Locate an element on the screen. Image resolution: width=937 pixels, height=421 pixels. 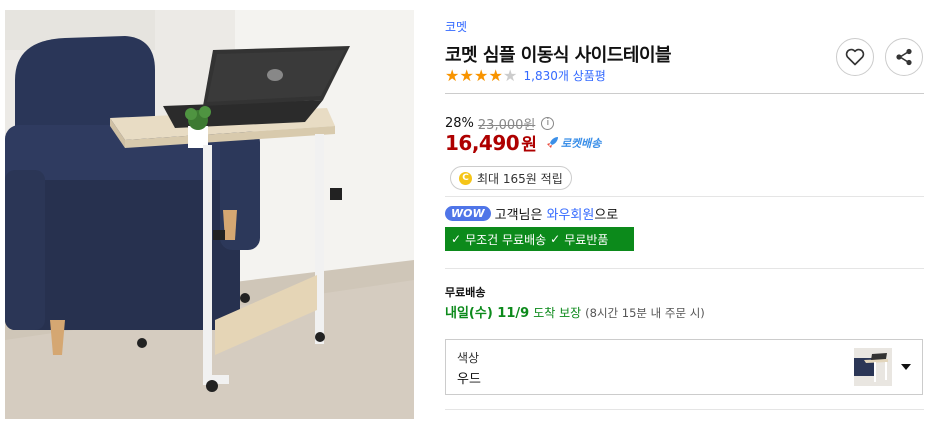
rocket-label: 로켓배송 is located at coordinates (581, 143).